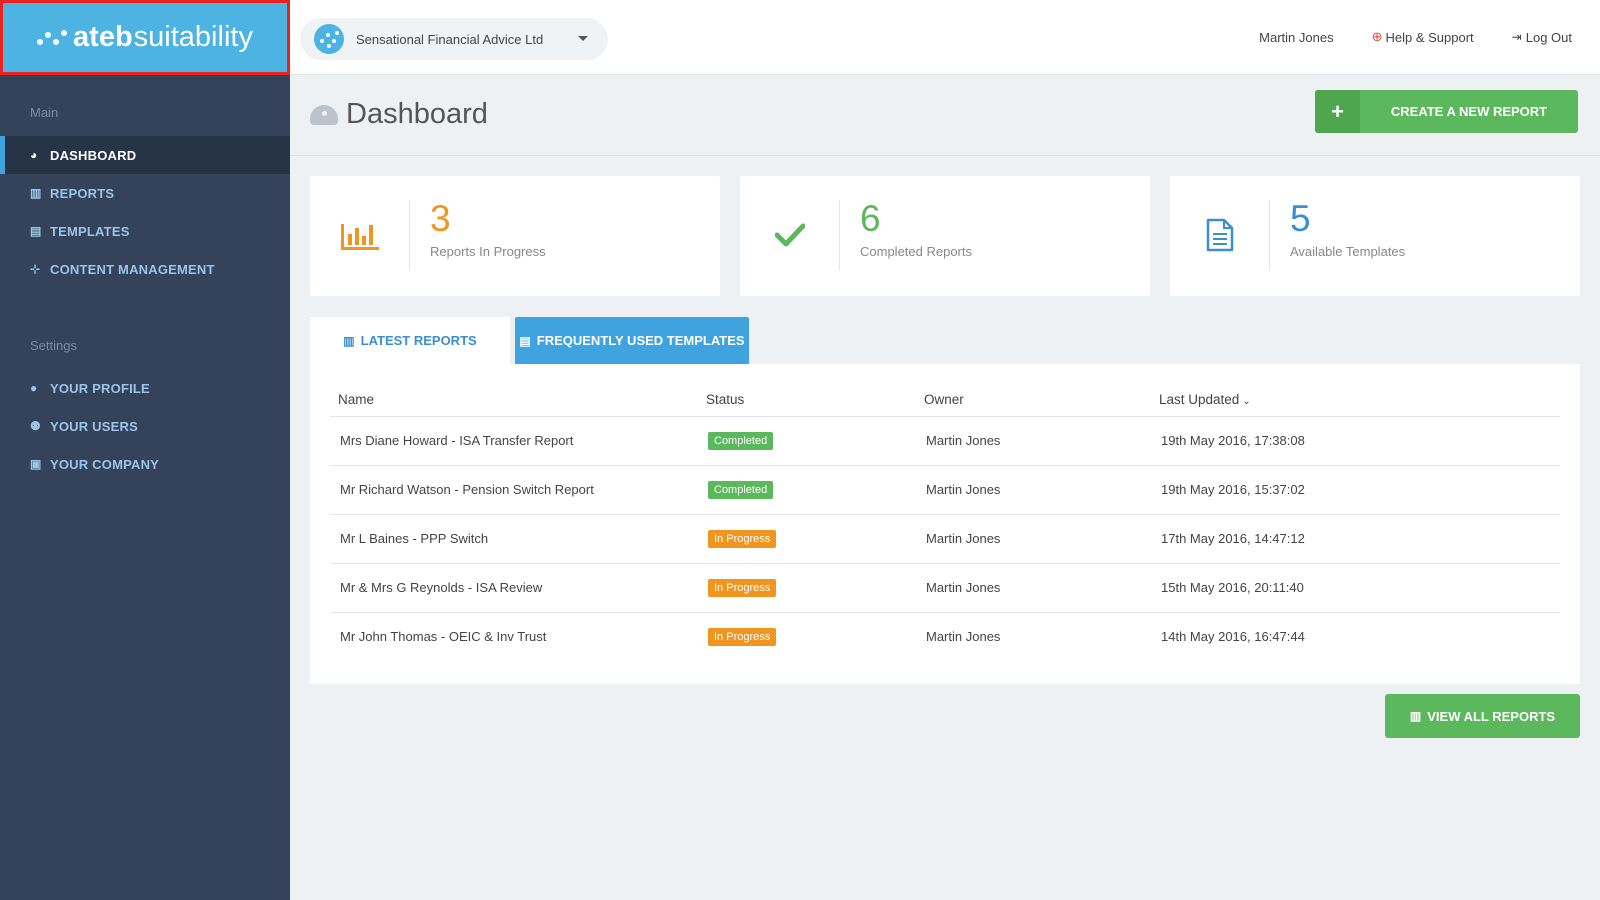 The width and height of the screenshot is (1600, 900). Describe the element at coordinates (514, 588) in the screenshot. I see `report-name: Mr & Mrs G Reynolds - ISA Review` at that location.